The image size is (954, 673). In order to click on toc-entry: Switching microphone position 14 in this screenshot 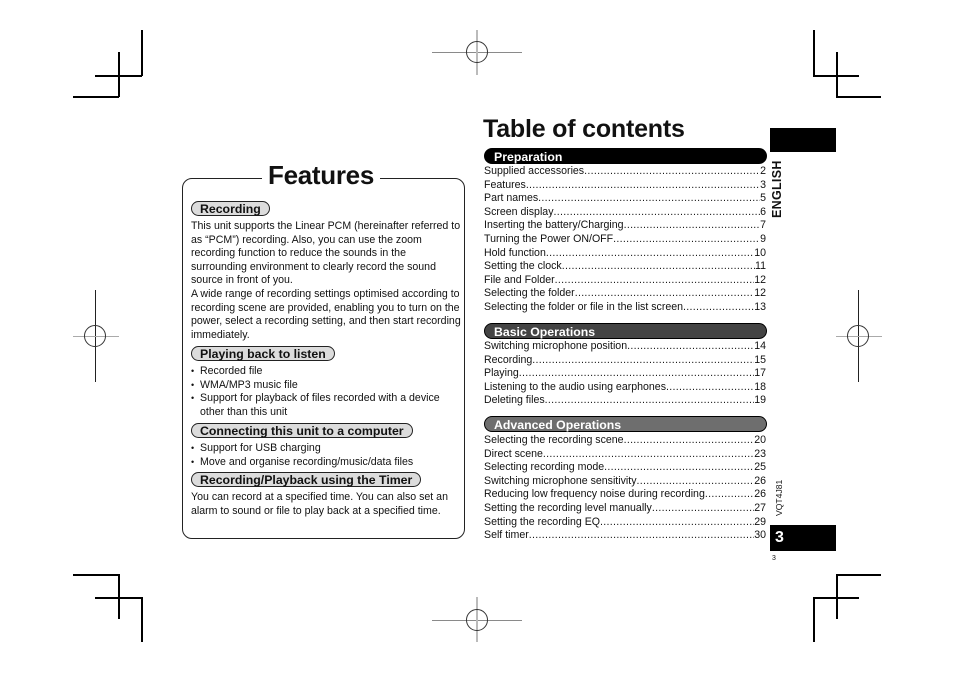, I will do `click(625, 347)`.